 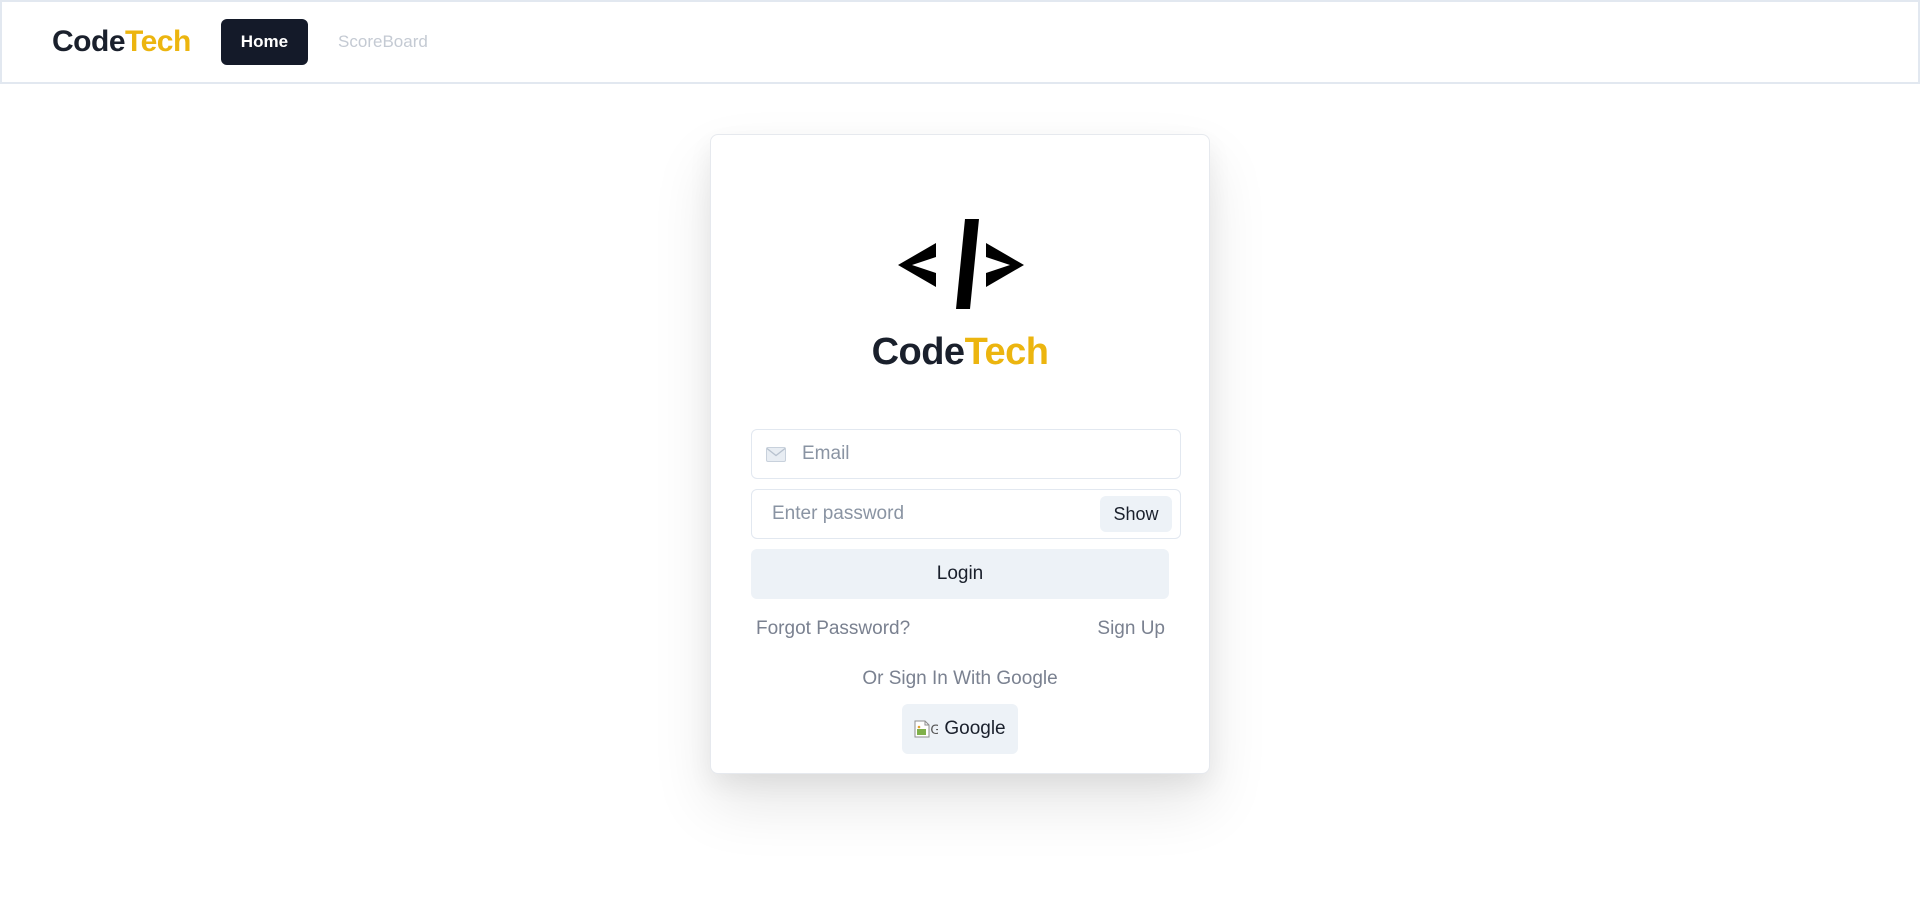 What do you see at coordinates (960, 42) in the screenshot?
I see `top-navbar: CodeTech Home ScoreBoard` at bounding box center [960, 42].